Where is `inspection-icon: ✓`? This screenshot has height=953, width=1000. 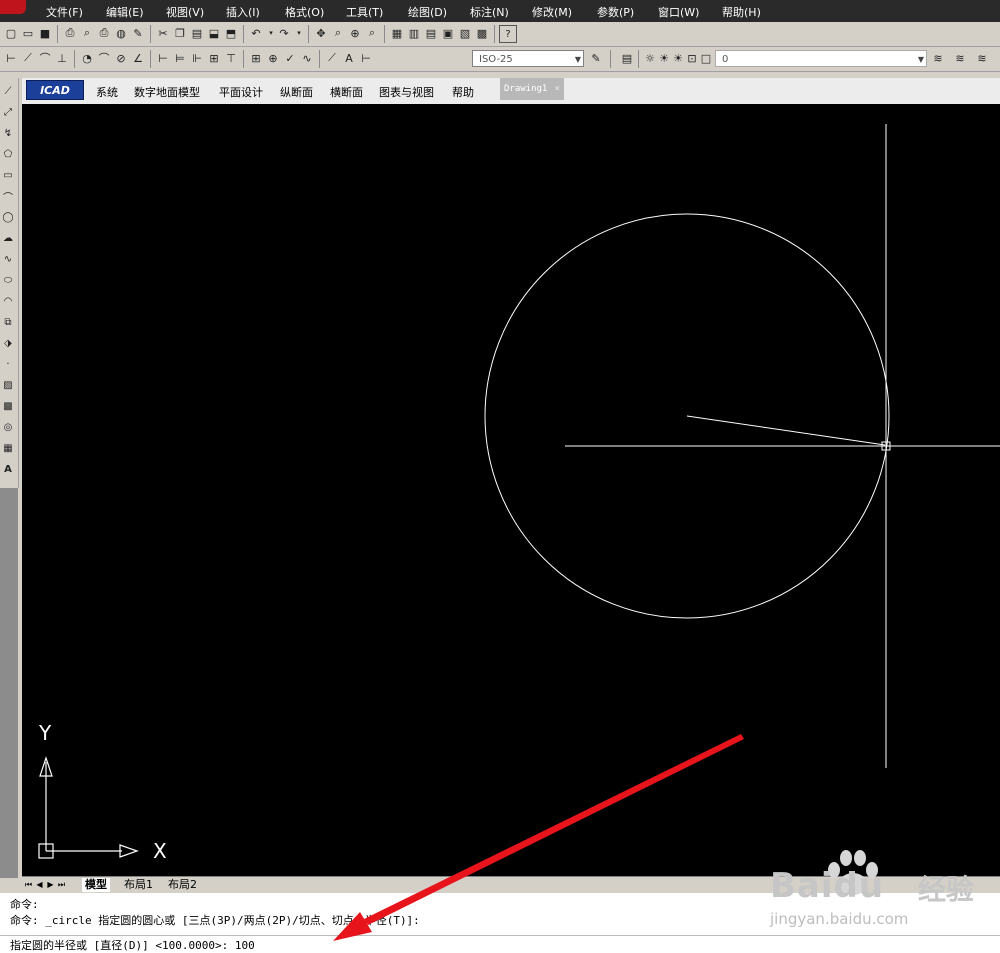
inspection-icon: ✓ is located at coordinates (290, 58).